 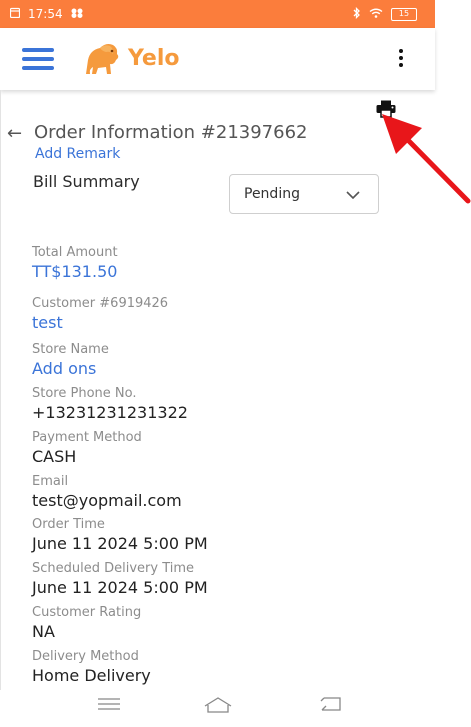 I want to click on app-bar: Yelo, so click(x=217, y=59).